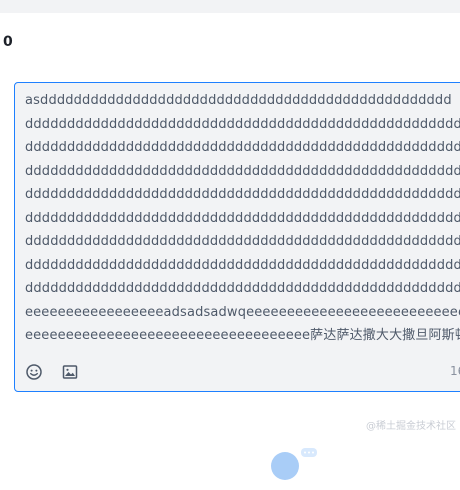 The image size is (460, 490). What do you see at coordinates (455, 371) in the screenshot?
I see `char-count: 16` at bounding box center [455, 371].